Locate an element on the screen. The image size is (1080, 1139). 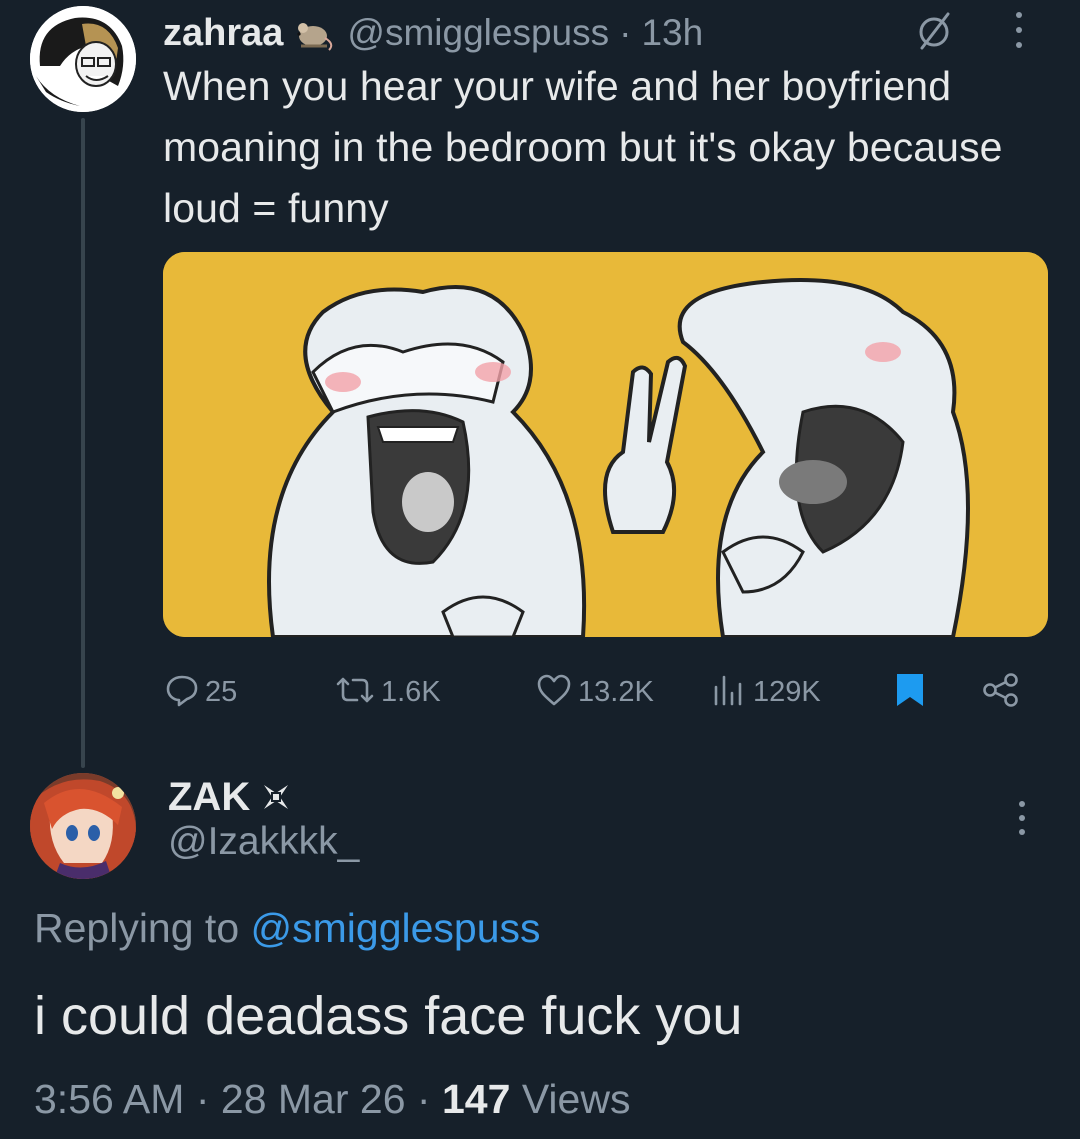
like-button: 13.2K is located at coordinates (595, 692).